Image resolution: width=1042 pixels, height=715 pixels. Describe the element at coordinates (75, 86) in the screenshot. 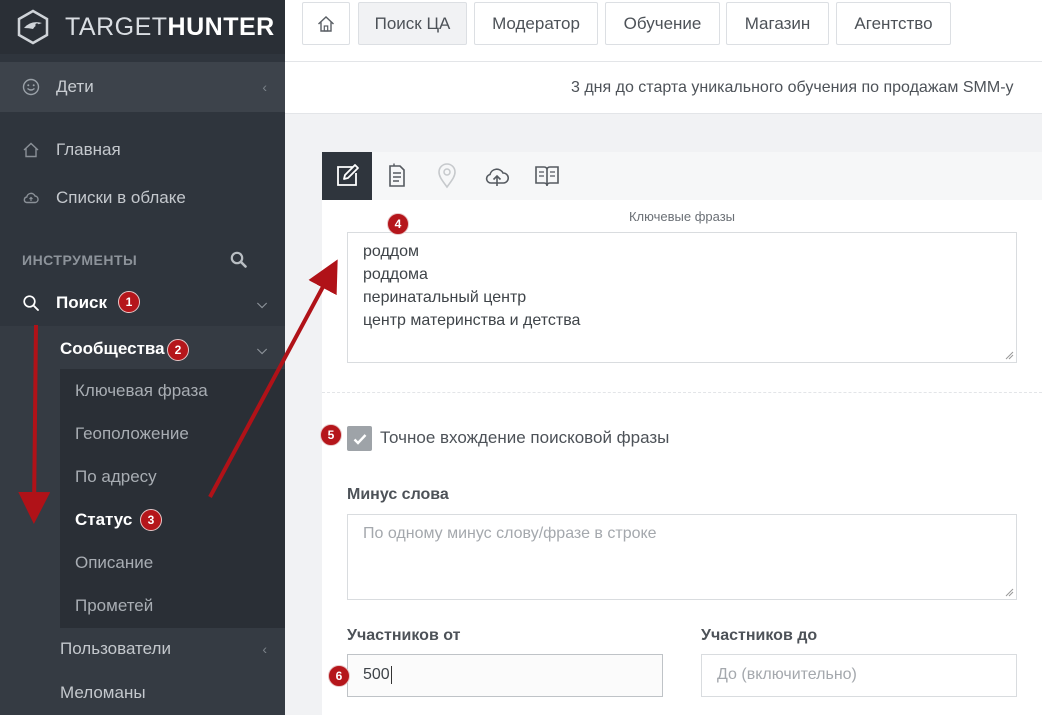

I see `sidebar-item-label: Дети` at that location.